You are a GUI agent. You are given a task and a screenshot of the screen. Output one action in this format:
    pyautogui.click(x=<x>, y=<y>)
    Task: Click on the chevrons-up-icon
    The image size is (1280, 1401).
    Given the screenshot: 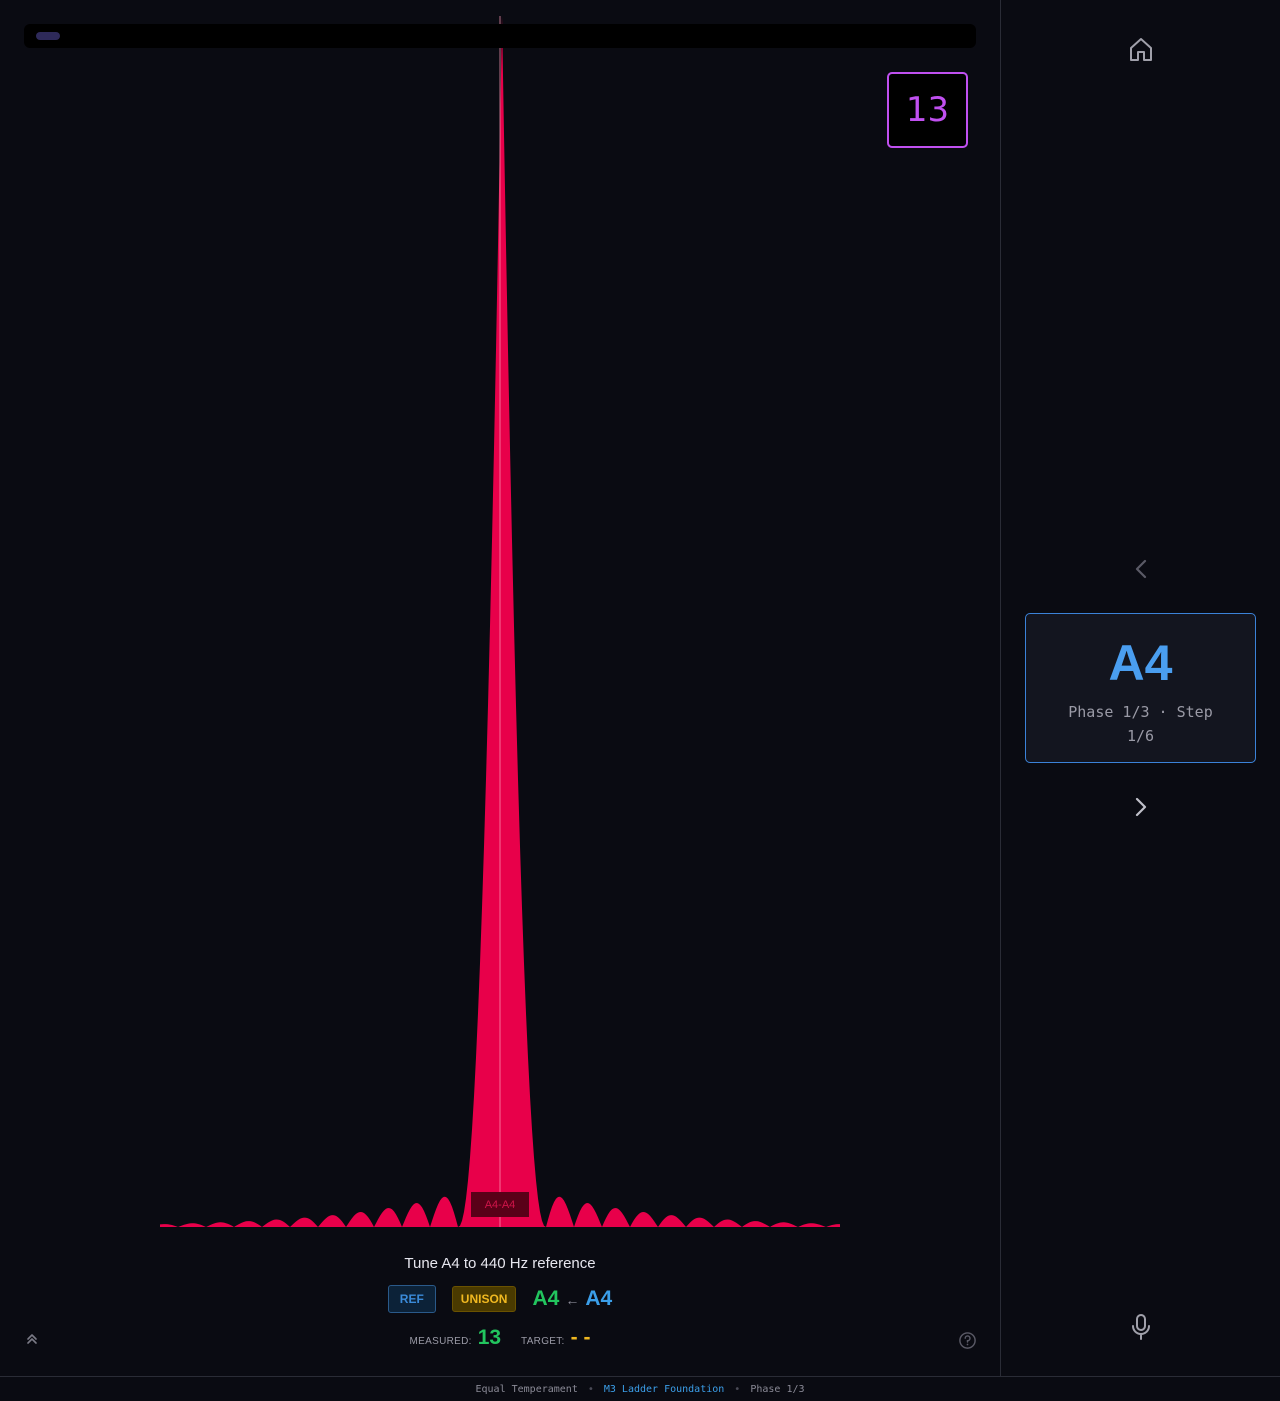 What is the action you would take?
    pyautogui.click(x=32, y=1339)
    